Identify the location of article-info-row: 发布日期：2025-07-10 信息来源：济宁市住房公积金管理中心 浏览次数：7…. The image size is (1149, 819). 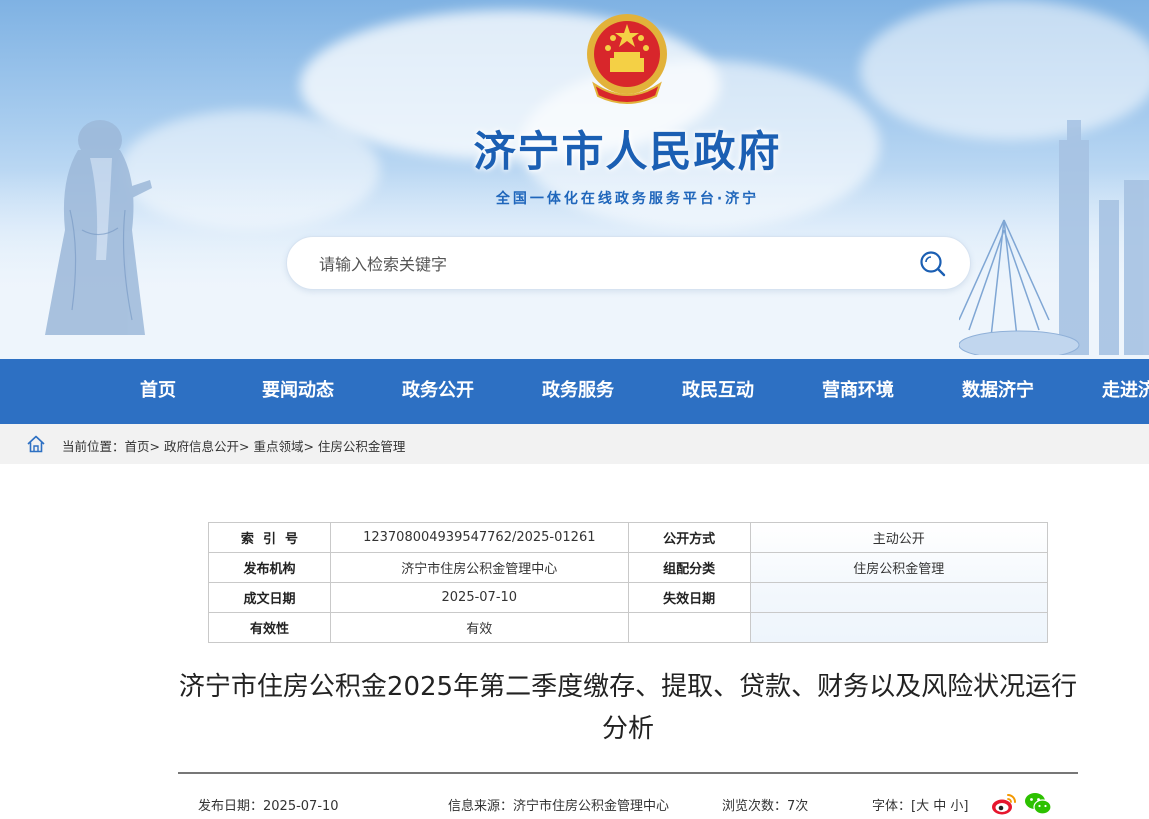
(628, 804).